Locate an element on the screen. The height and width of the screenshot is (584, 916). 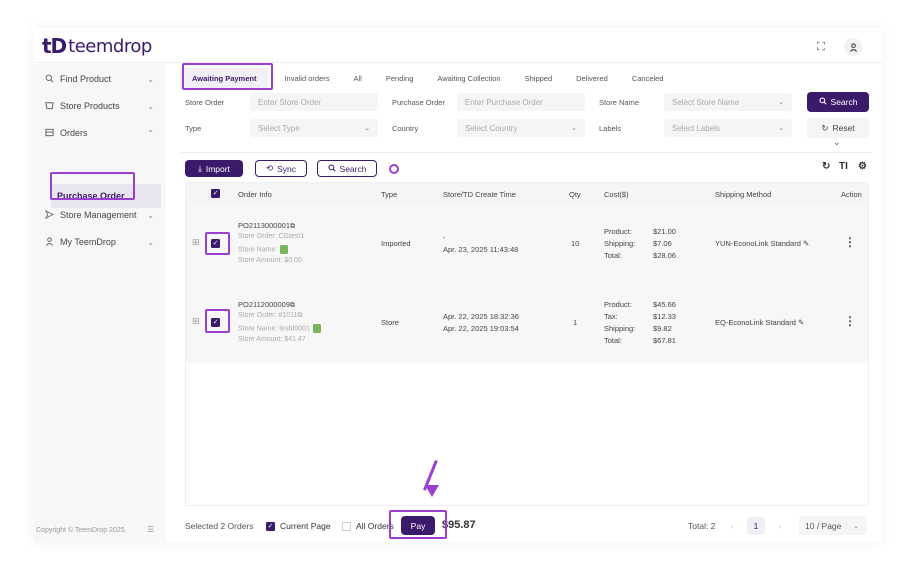
column-header: Order Info is located at coordinates (255, 194).